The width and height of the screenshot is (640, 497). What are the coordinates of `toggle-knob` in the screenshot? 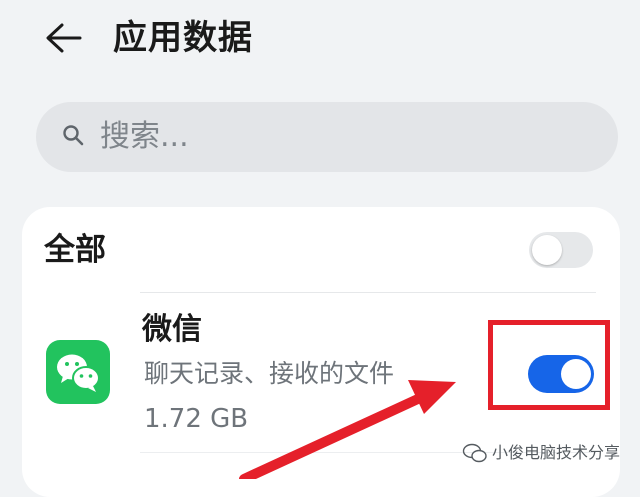 It's located at (547, 250).